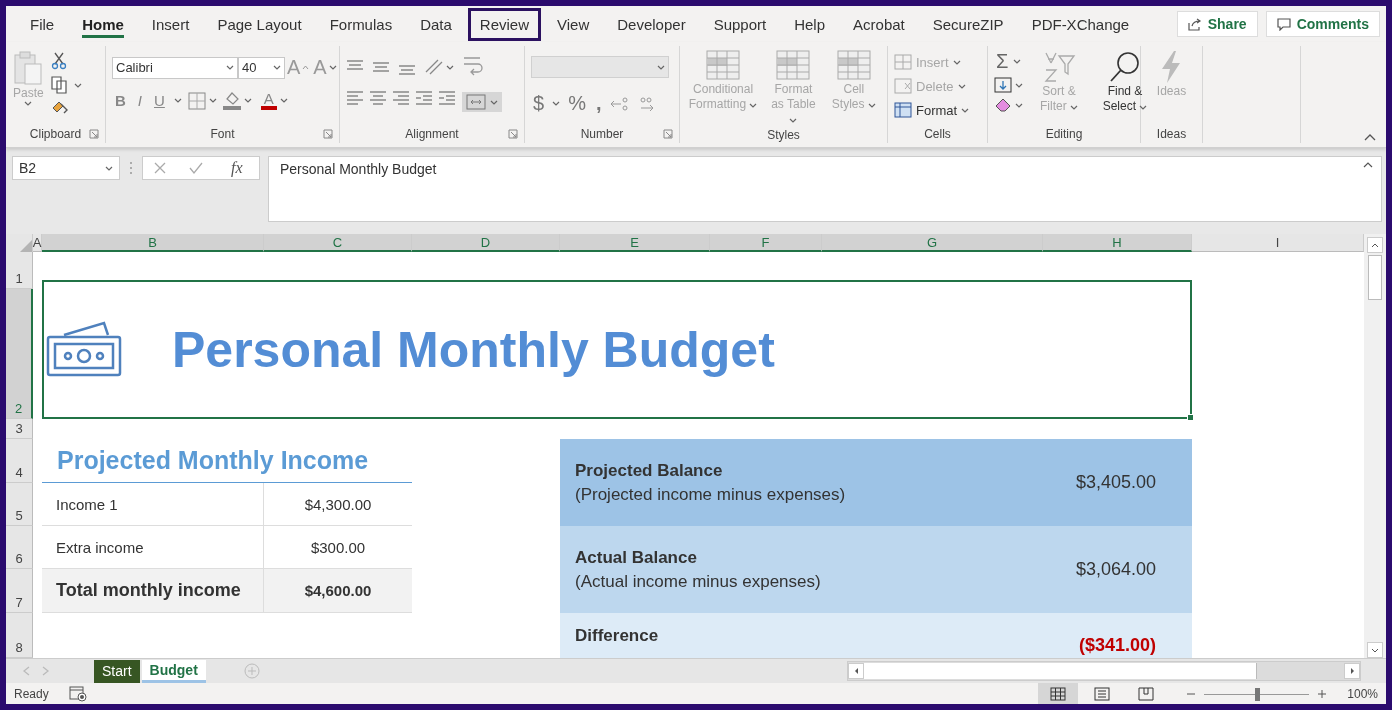 The height and width of the screenshot is (710, 1392). Describe the element at coordinates (19, 429) in the screenshot. I see `row-header: 3` at that location.